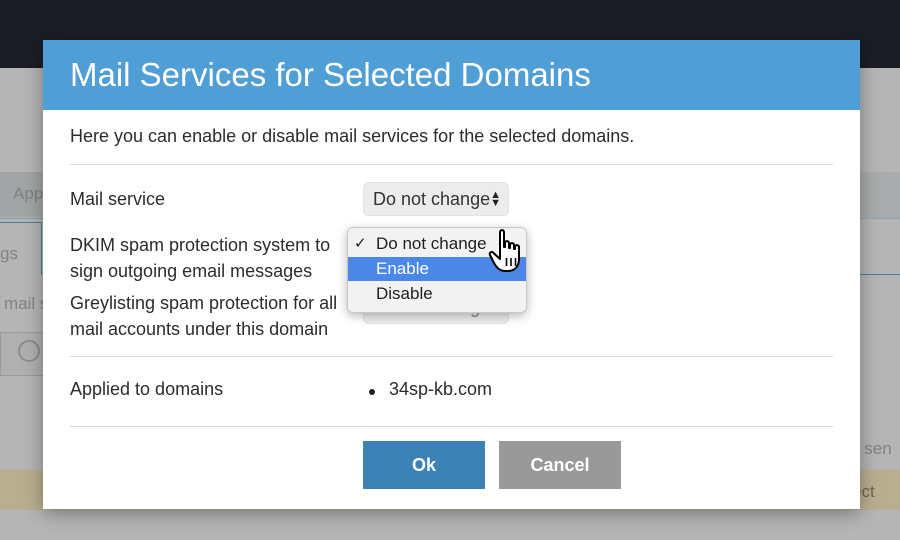 The width and height of the screenshot is (900, 540). What do you see at coordinates (495, 199) in the screenshot?
I see `updown-arrows-icon: ▲ ▼` at bounding box center [495, 199].